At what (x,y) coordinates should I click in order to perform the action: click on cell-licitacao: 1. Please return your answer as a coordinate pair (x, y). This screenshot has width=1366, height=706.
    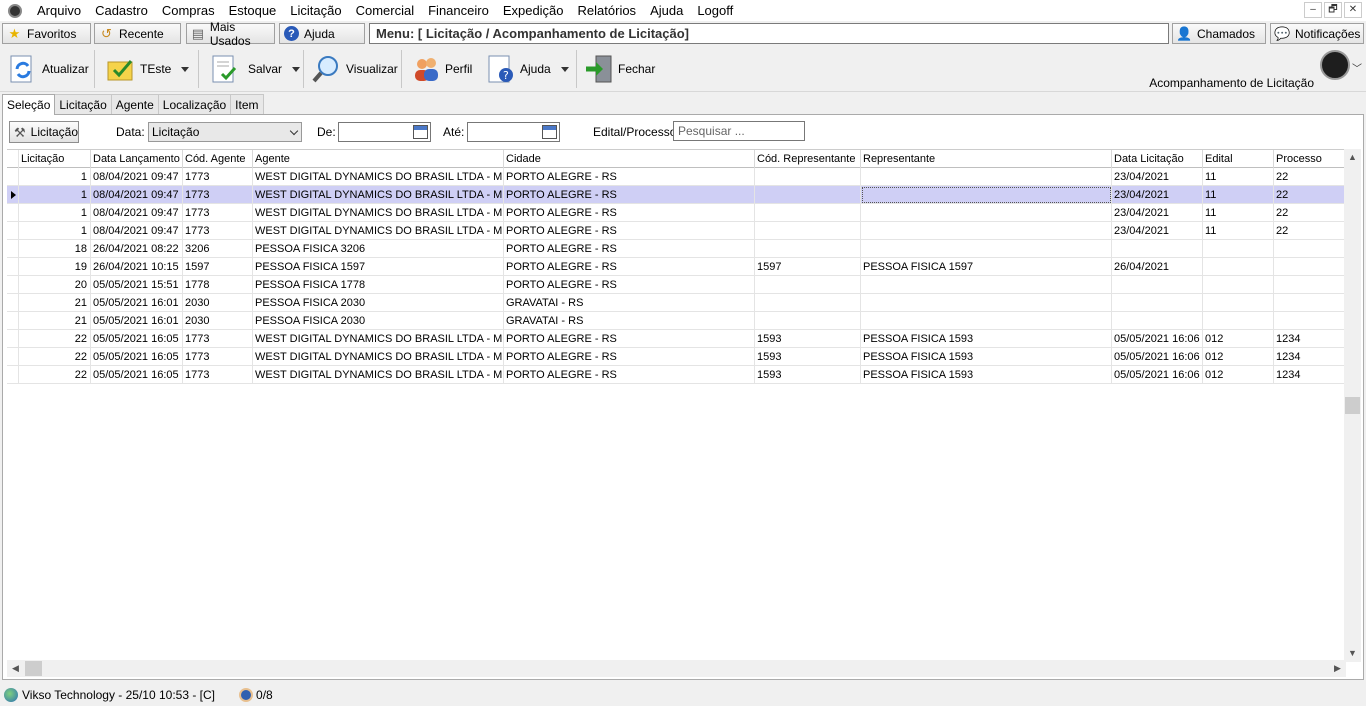
    Looking at the image, I should click on (55, 195).